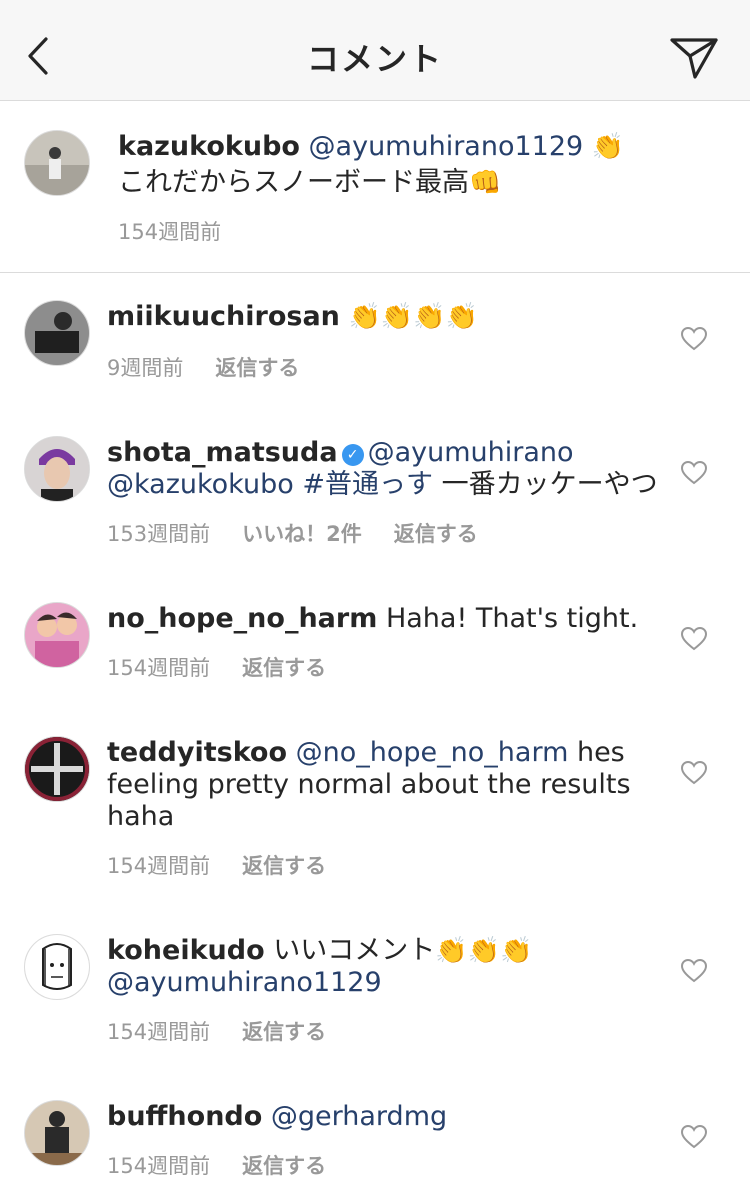 The width and height of the screenshot is (750, 1180). What do you see at coordinates (197, 752) in the screenshot?
I see `comment-username: teddyitskoo` at bounding box center [197, 752].